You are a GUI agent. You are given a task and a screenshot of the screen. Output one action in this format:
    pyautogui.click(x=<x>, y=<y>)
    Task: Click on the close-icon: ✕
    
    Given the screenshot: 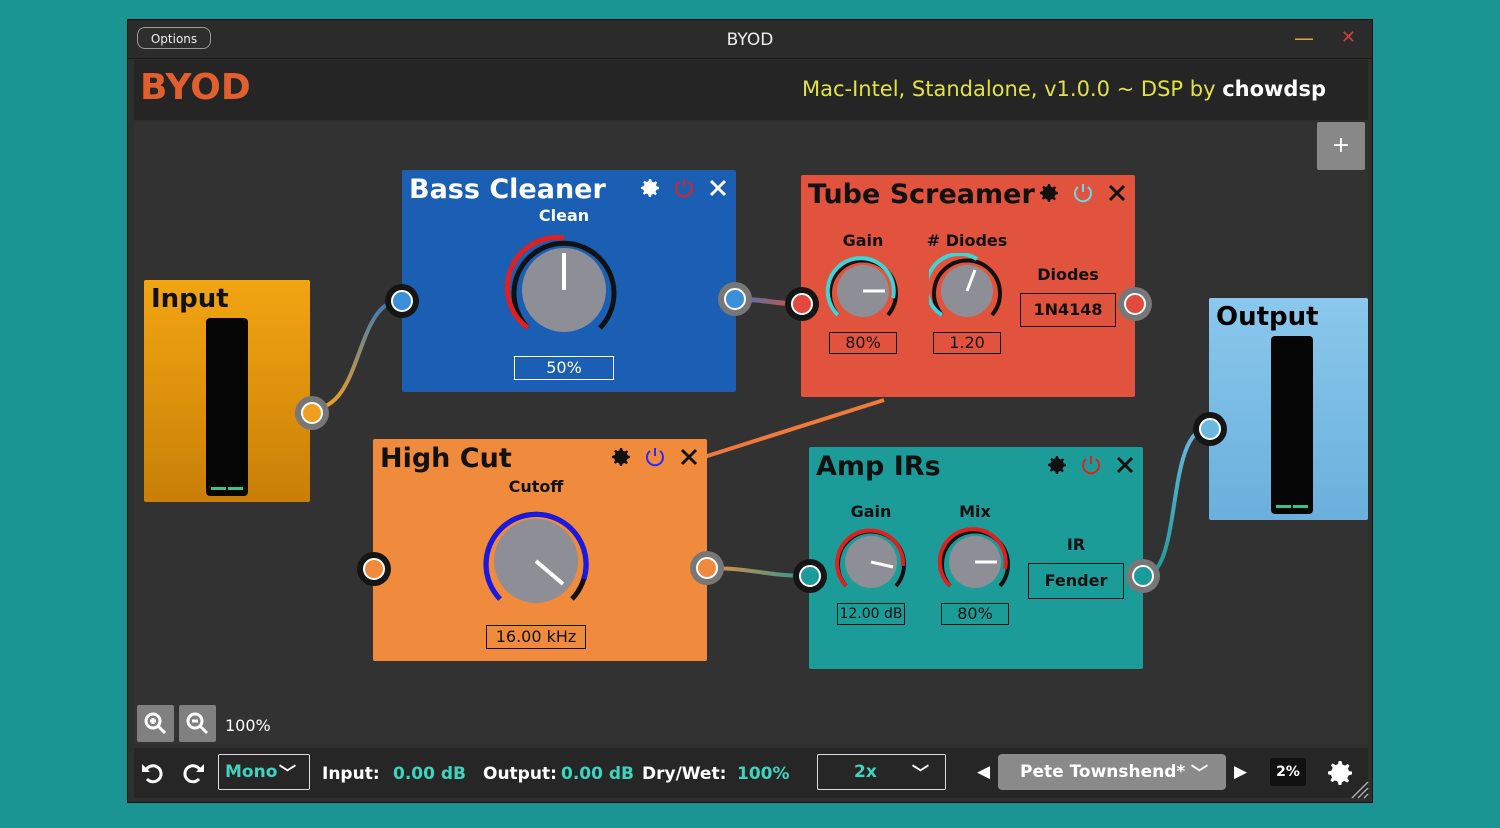 What is the action you would take?
    pyautogui.click(x=1348, y=37)
    